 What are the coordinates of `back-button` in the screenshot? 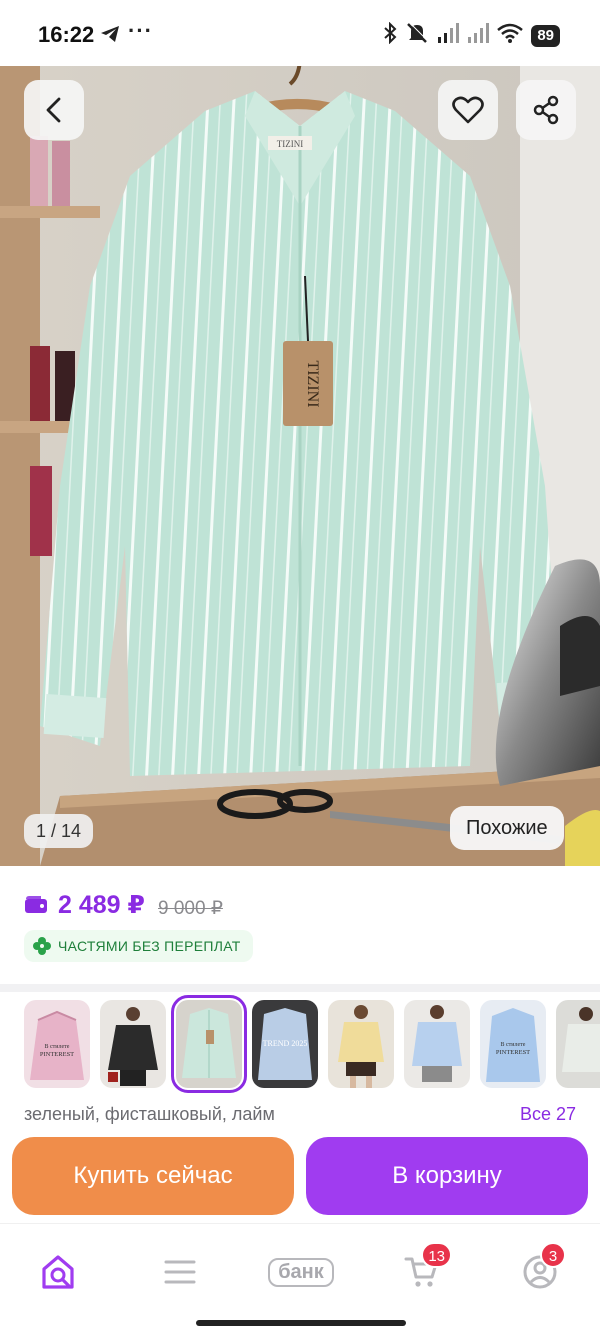 It's located at (54, 110).